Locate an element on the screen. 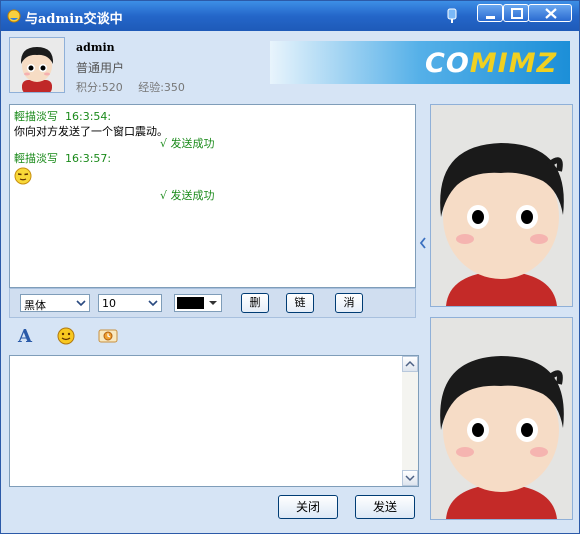 The height and width of the screenshot is (534, 580). send-button: 发送 is located at coordinates (385, 507).